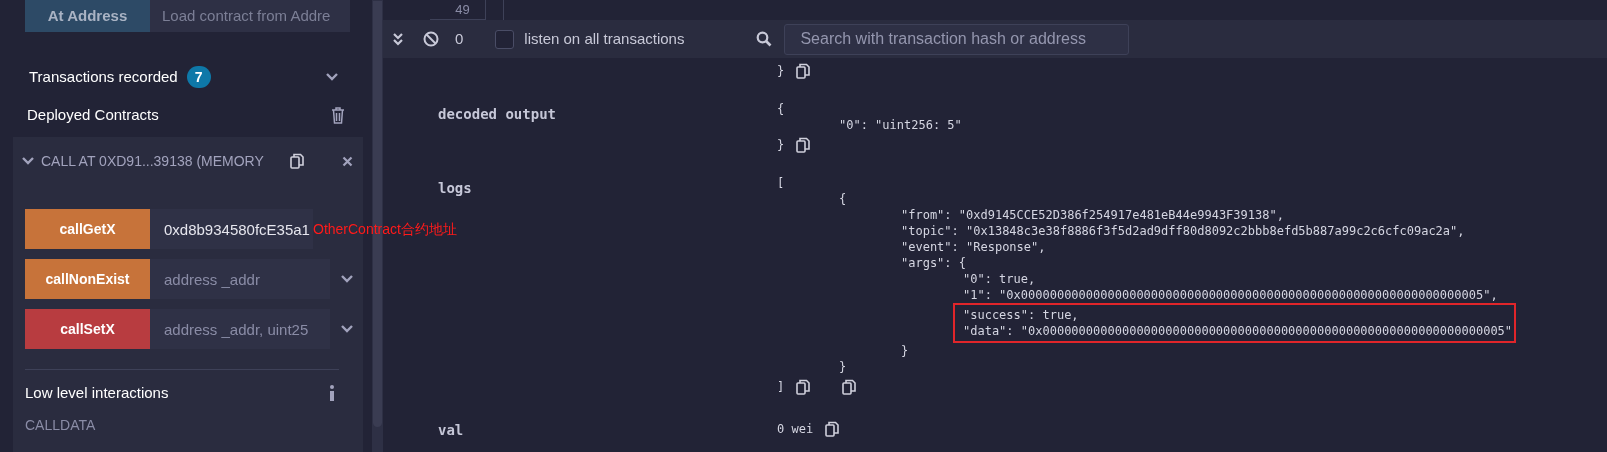  I want to click on output-label: decoded output, so click(497, 114).